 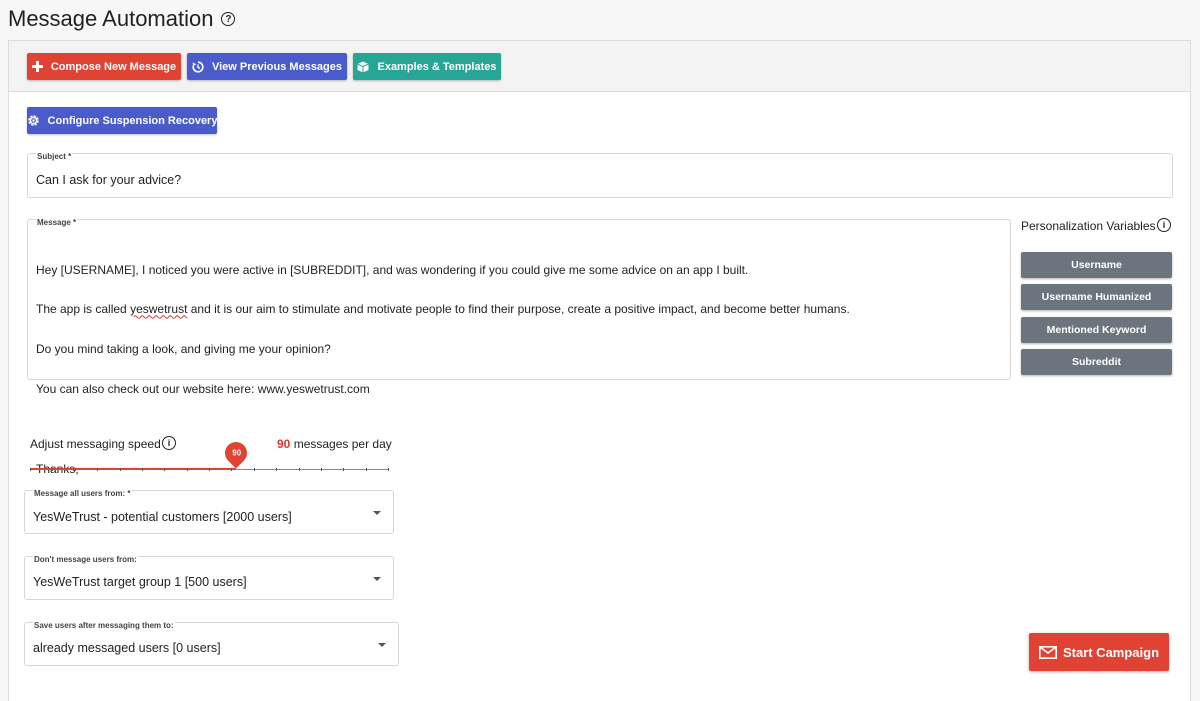 What do you see at coordinates (111, 18) in the screenshot?
I see `page-title: Message Automation` at bounding box center [111, 18].